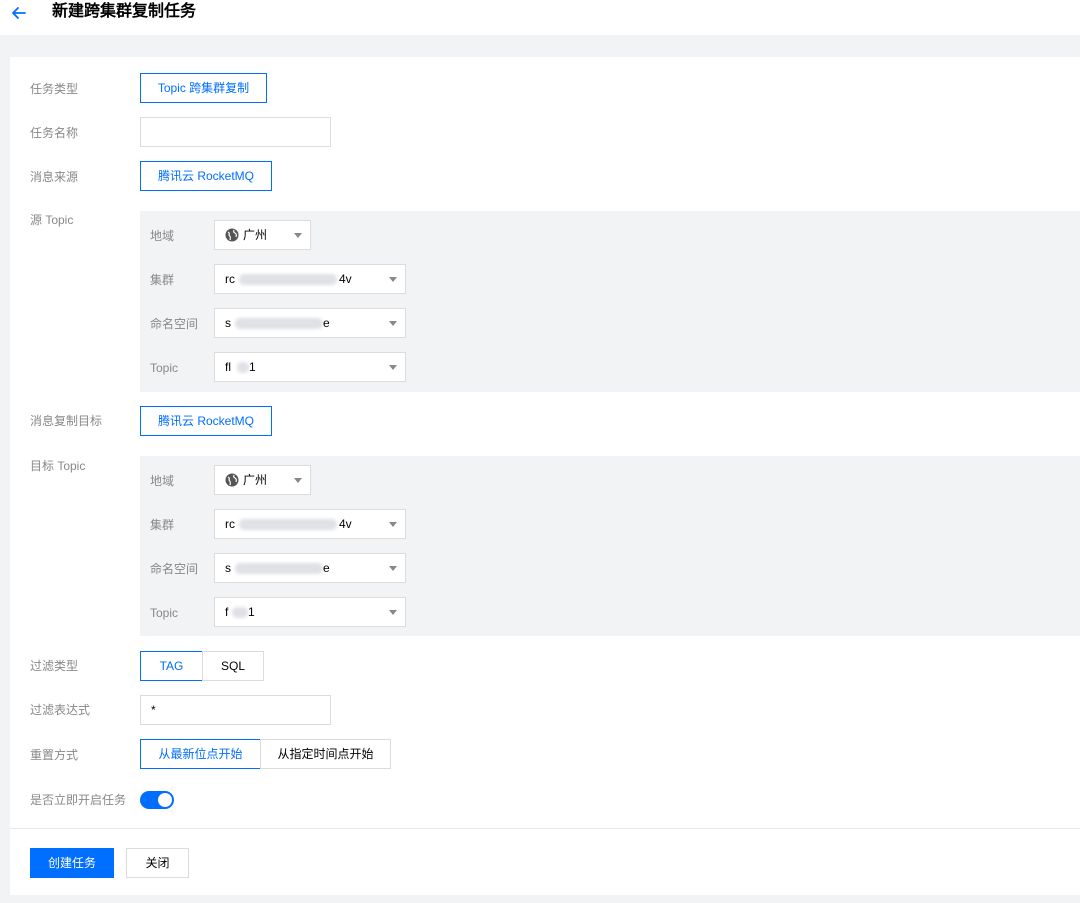 The image size is (1080, 903). Describe the element at coordinates (326, 568) in the screenshot. I see `target-namespace-value-suffix: e` at that location.